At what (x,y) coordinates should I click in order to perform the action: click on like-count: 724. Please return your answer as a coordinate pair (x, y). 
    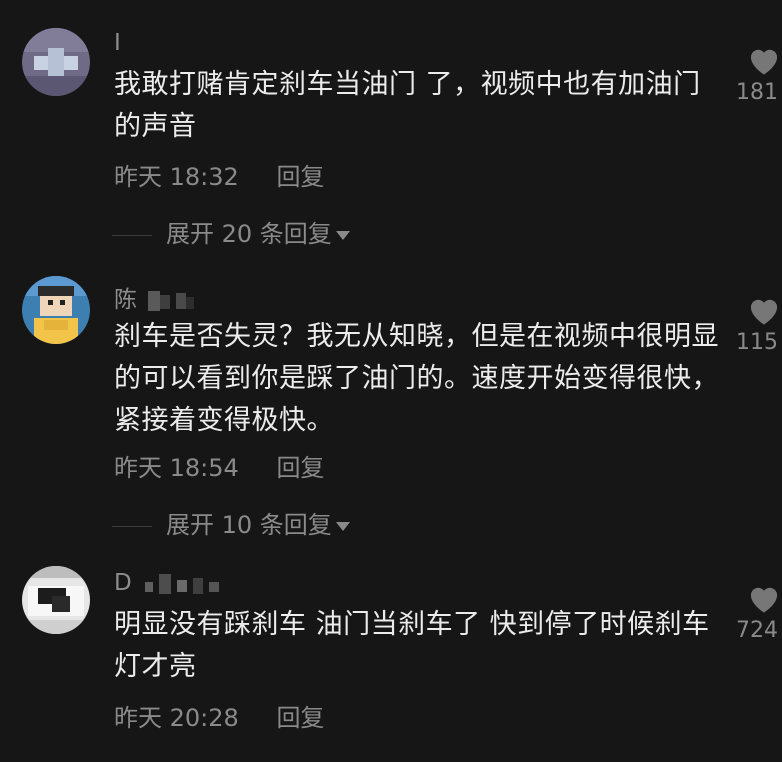
    Looking at the image, I should click on (757, 630).